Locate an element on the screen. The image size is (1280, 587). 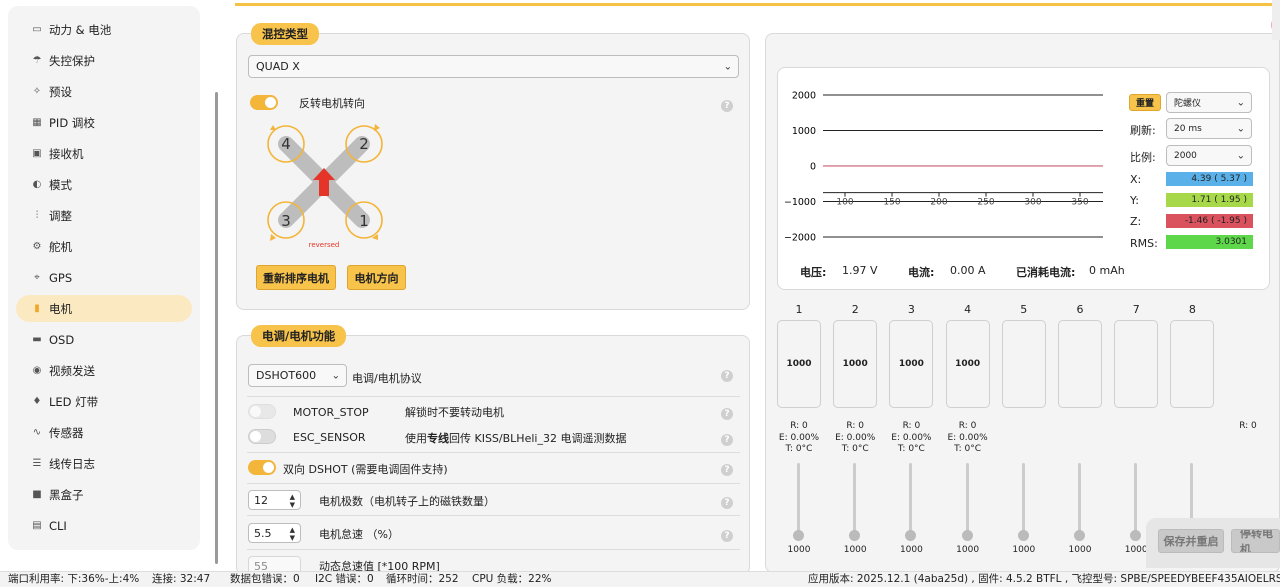
voltage-value: 1.97 V is located at coordinates (860, 270).